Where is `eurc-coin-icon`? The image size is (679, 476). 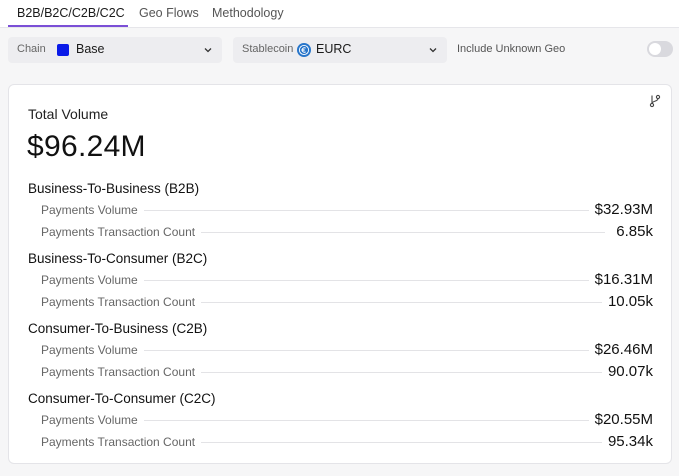 eurc-coin-icon is located at coordinates (304, 50).